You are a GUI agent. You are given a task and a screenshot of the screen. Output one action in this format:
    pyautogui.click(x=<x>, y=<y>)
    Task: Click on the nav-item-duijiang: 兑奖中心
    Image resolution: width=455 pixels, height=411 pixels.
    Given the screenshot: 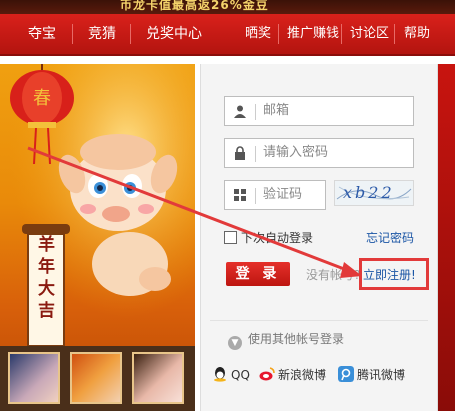 What is the action you would take?
    pyautogui.click(x=174, y=34)
    